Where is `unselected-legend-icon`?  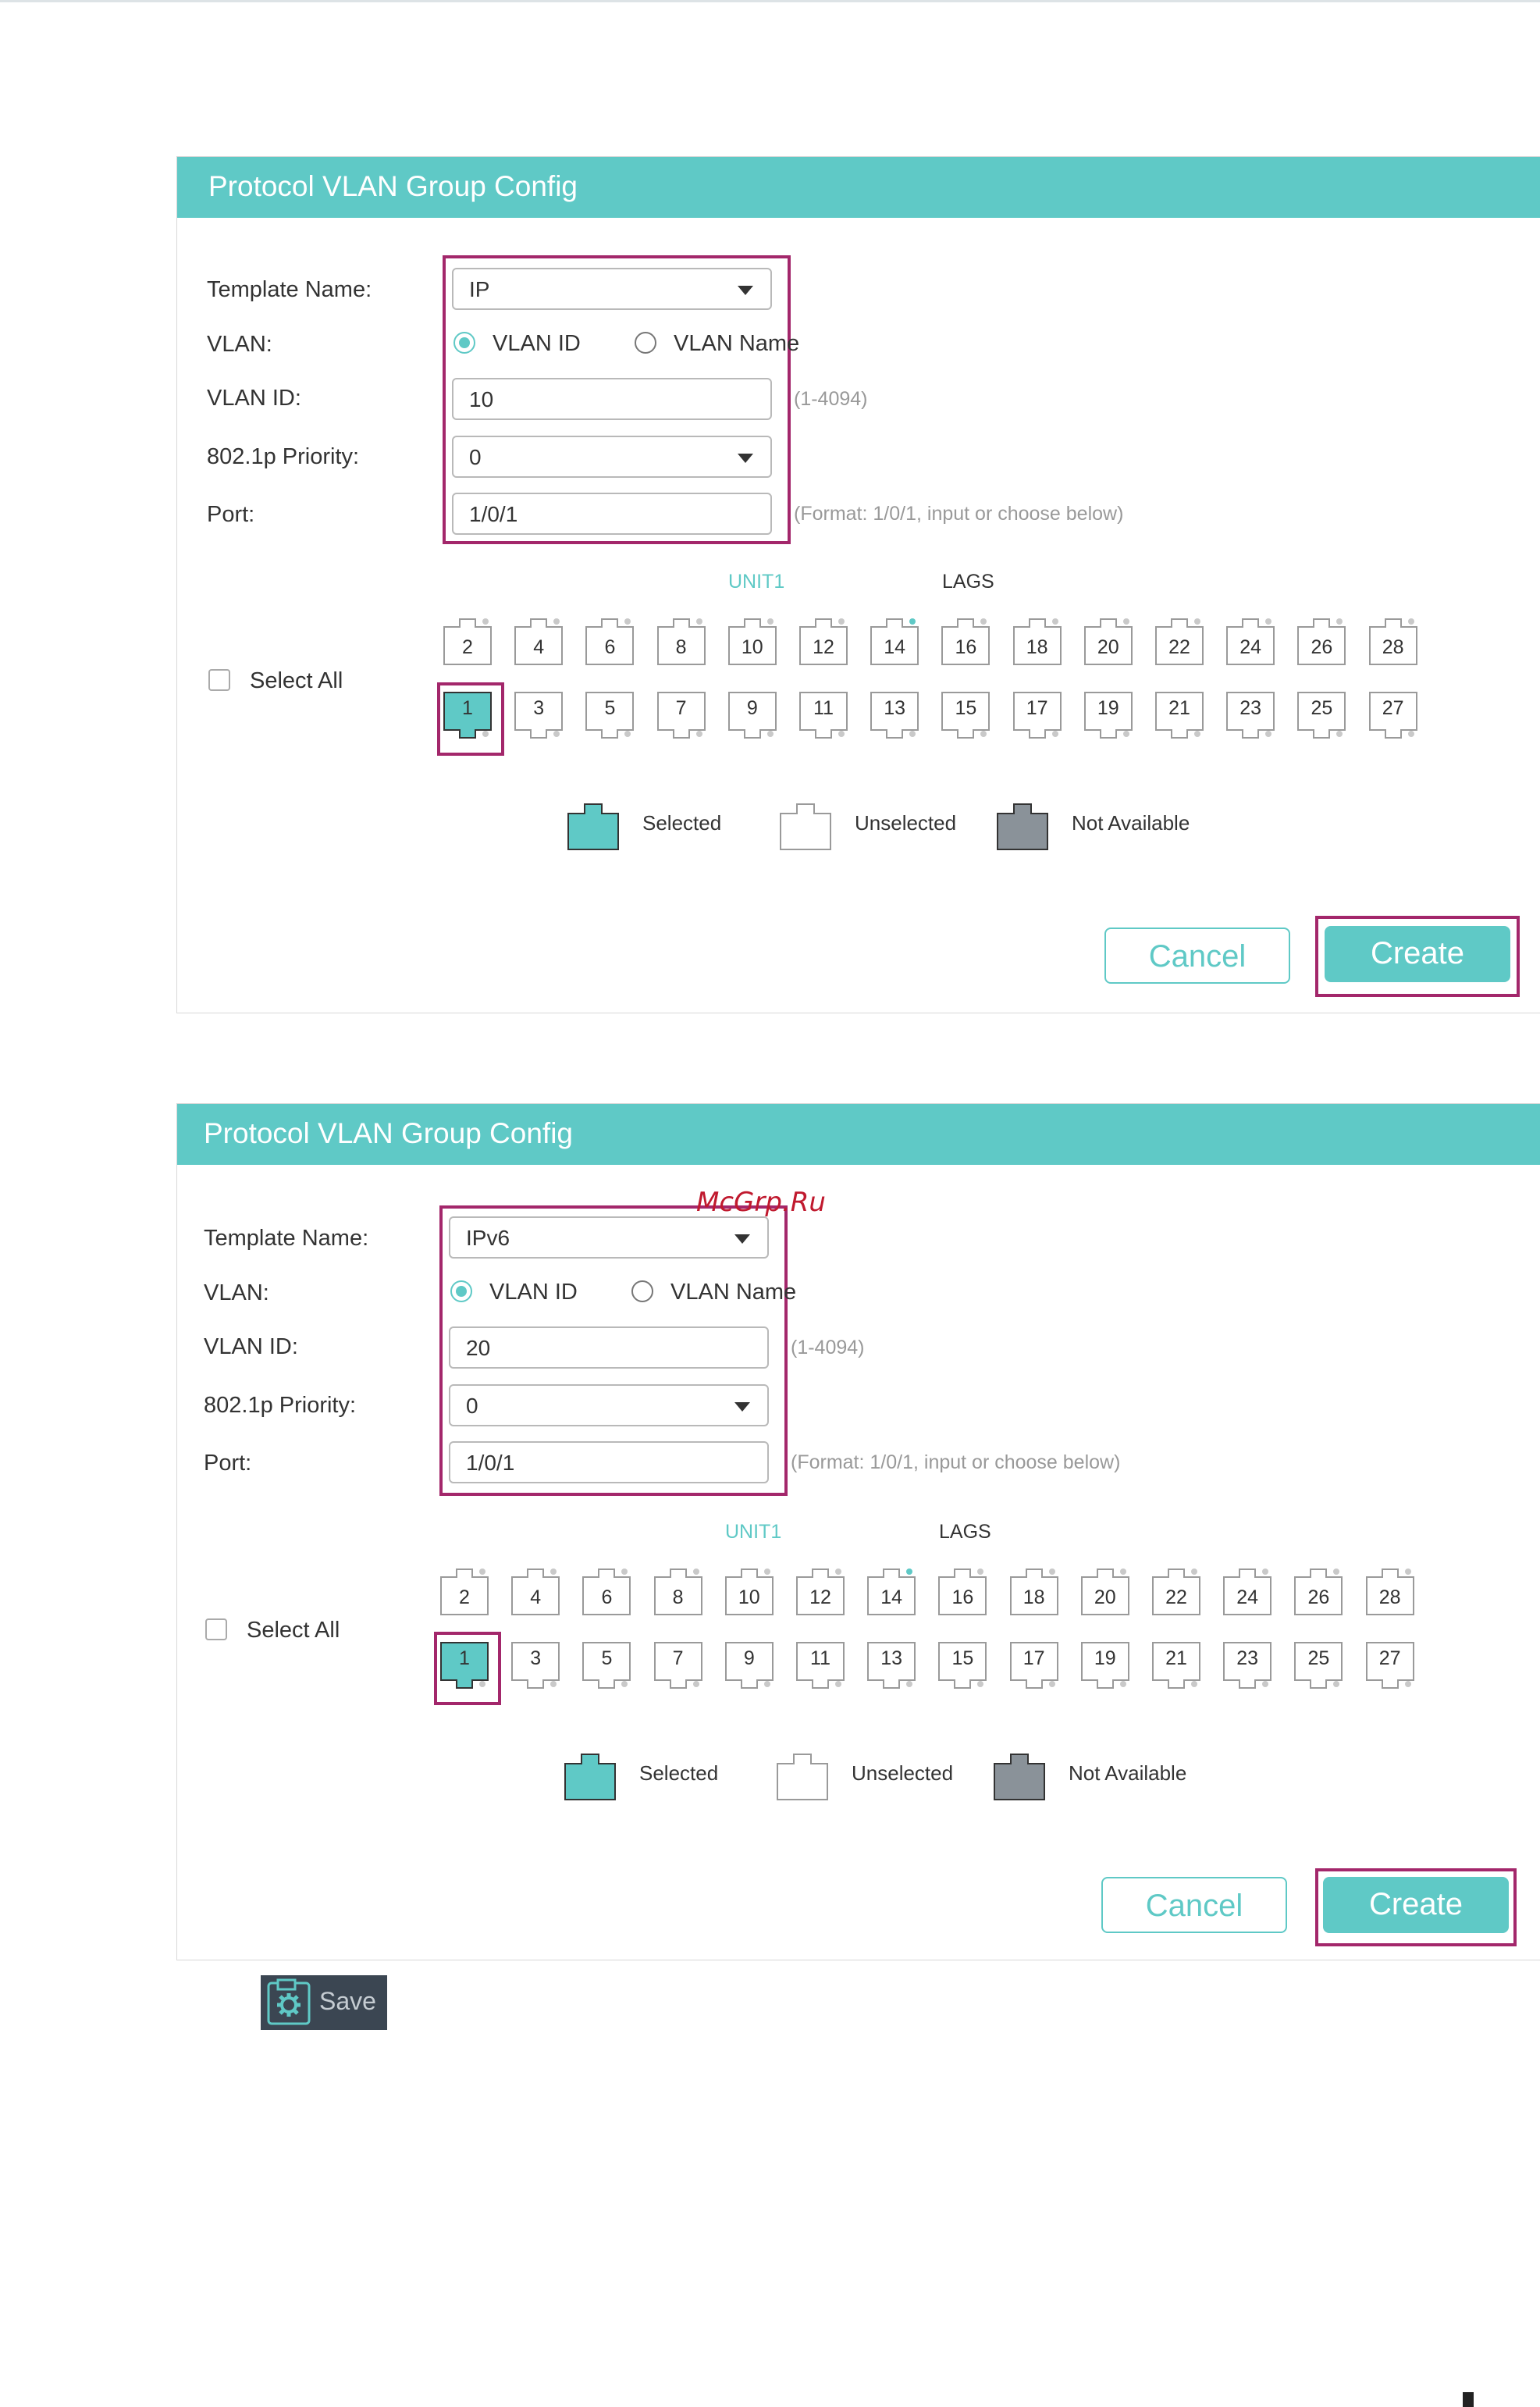 unselected-legend-icon is located at coordinates (802, 1779).